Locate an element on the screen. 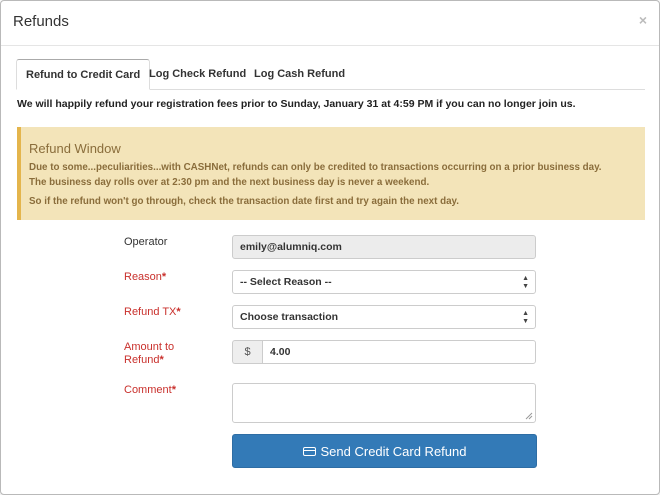 This screenshot has height=495, width=660. refund-tx-label: Refund TX* is located at coordinates (152, 312).